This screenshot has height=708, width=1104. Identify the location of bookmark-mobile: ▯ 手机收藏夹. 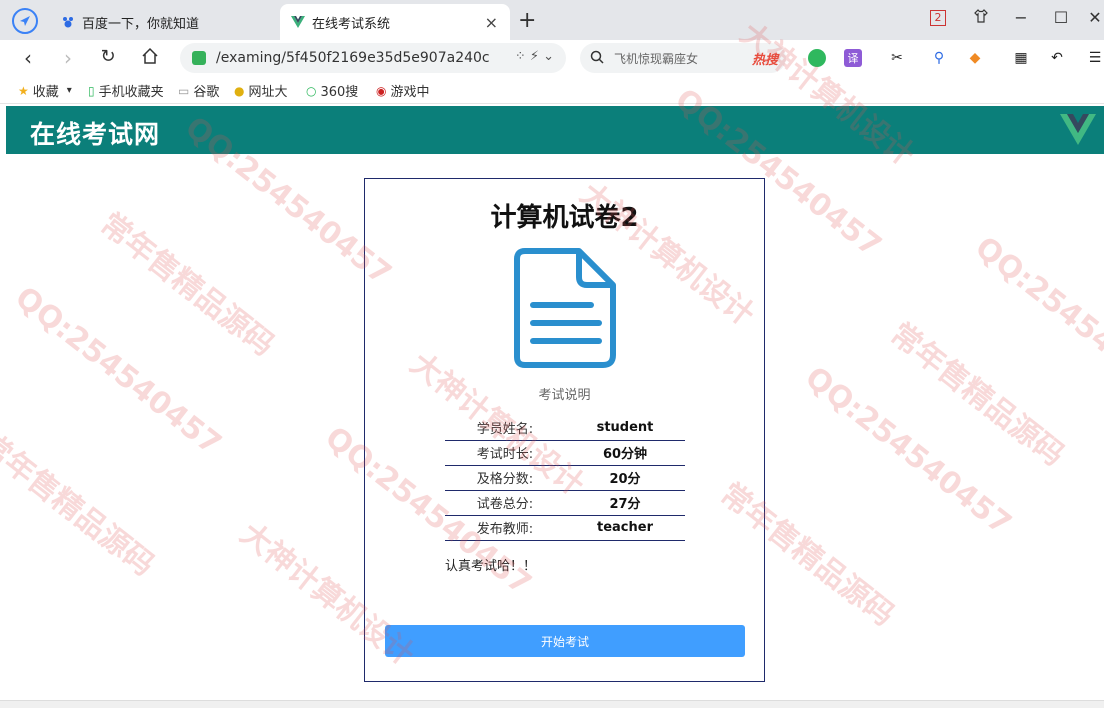
(126, 91).